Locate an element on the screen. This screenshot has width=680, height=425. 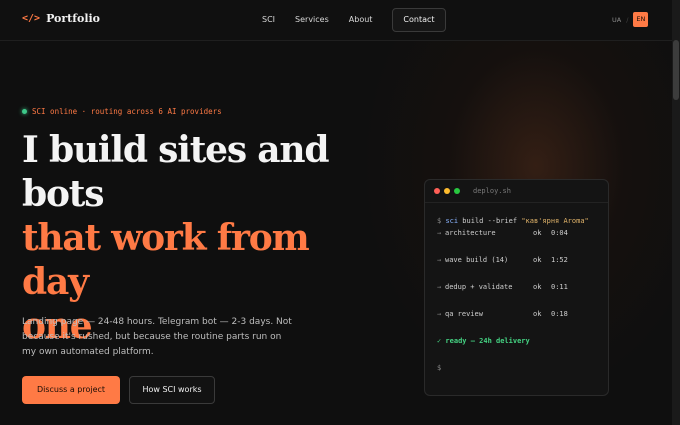
headline-line-2: bots is located at coordinates (63, 194).